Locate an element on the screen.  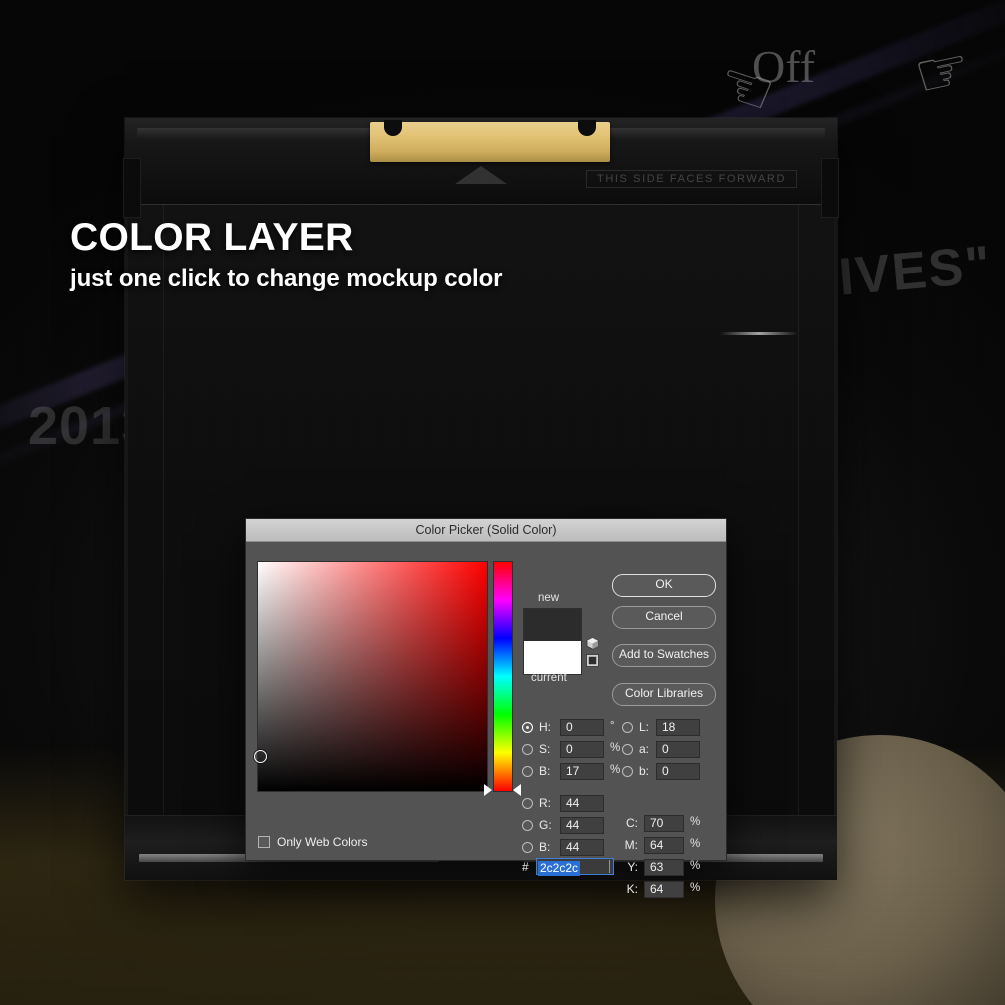
unit-yellow: % is located at coordinates (695, 866).